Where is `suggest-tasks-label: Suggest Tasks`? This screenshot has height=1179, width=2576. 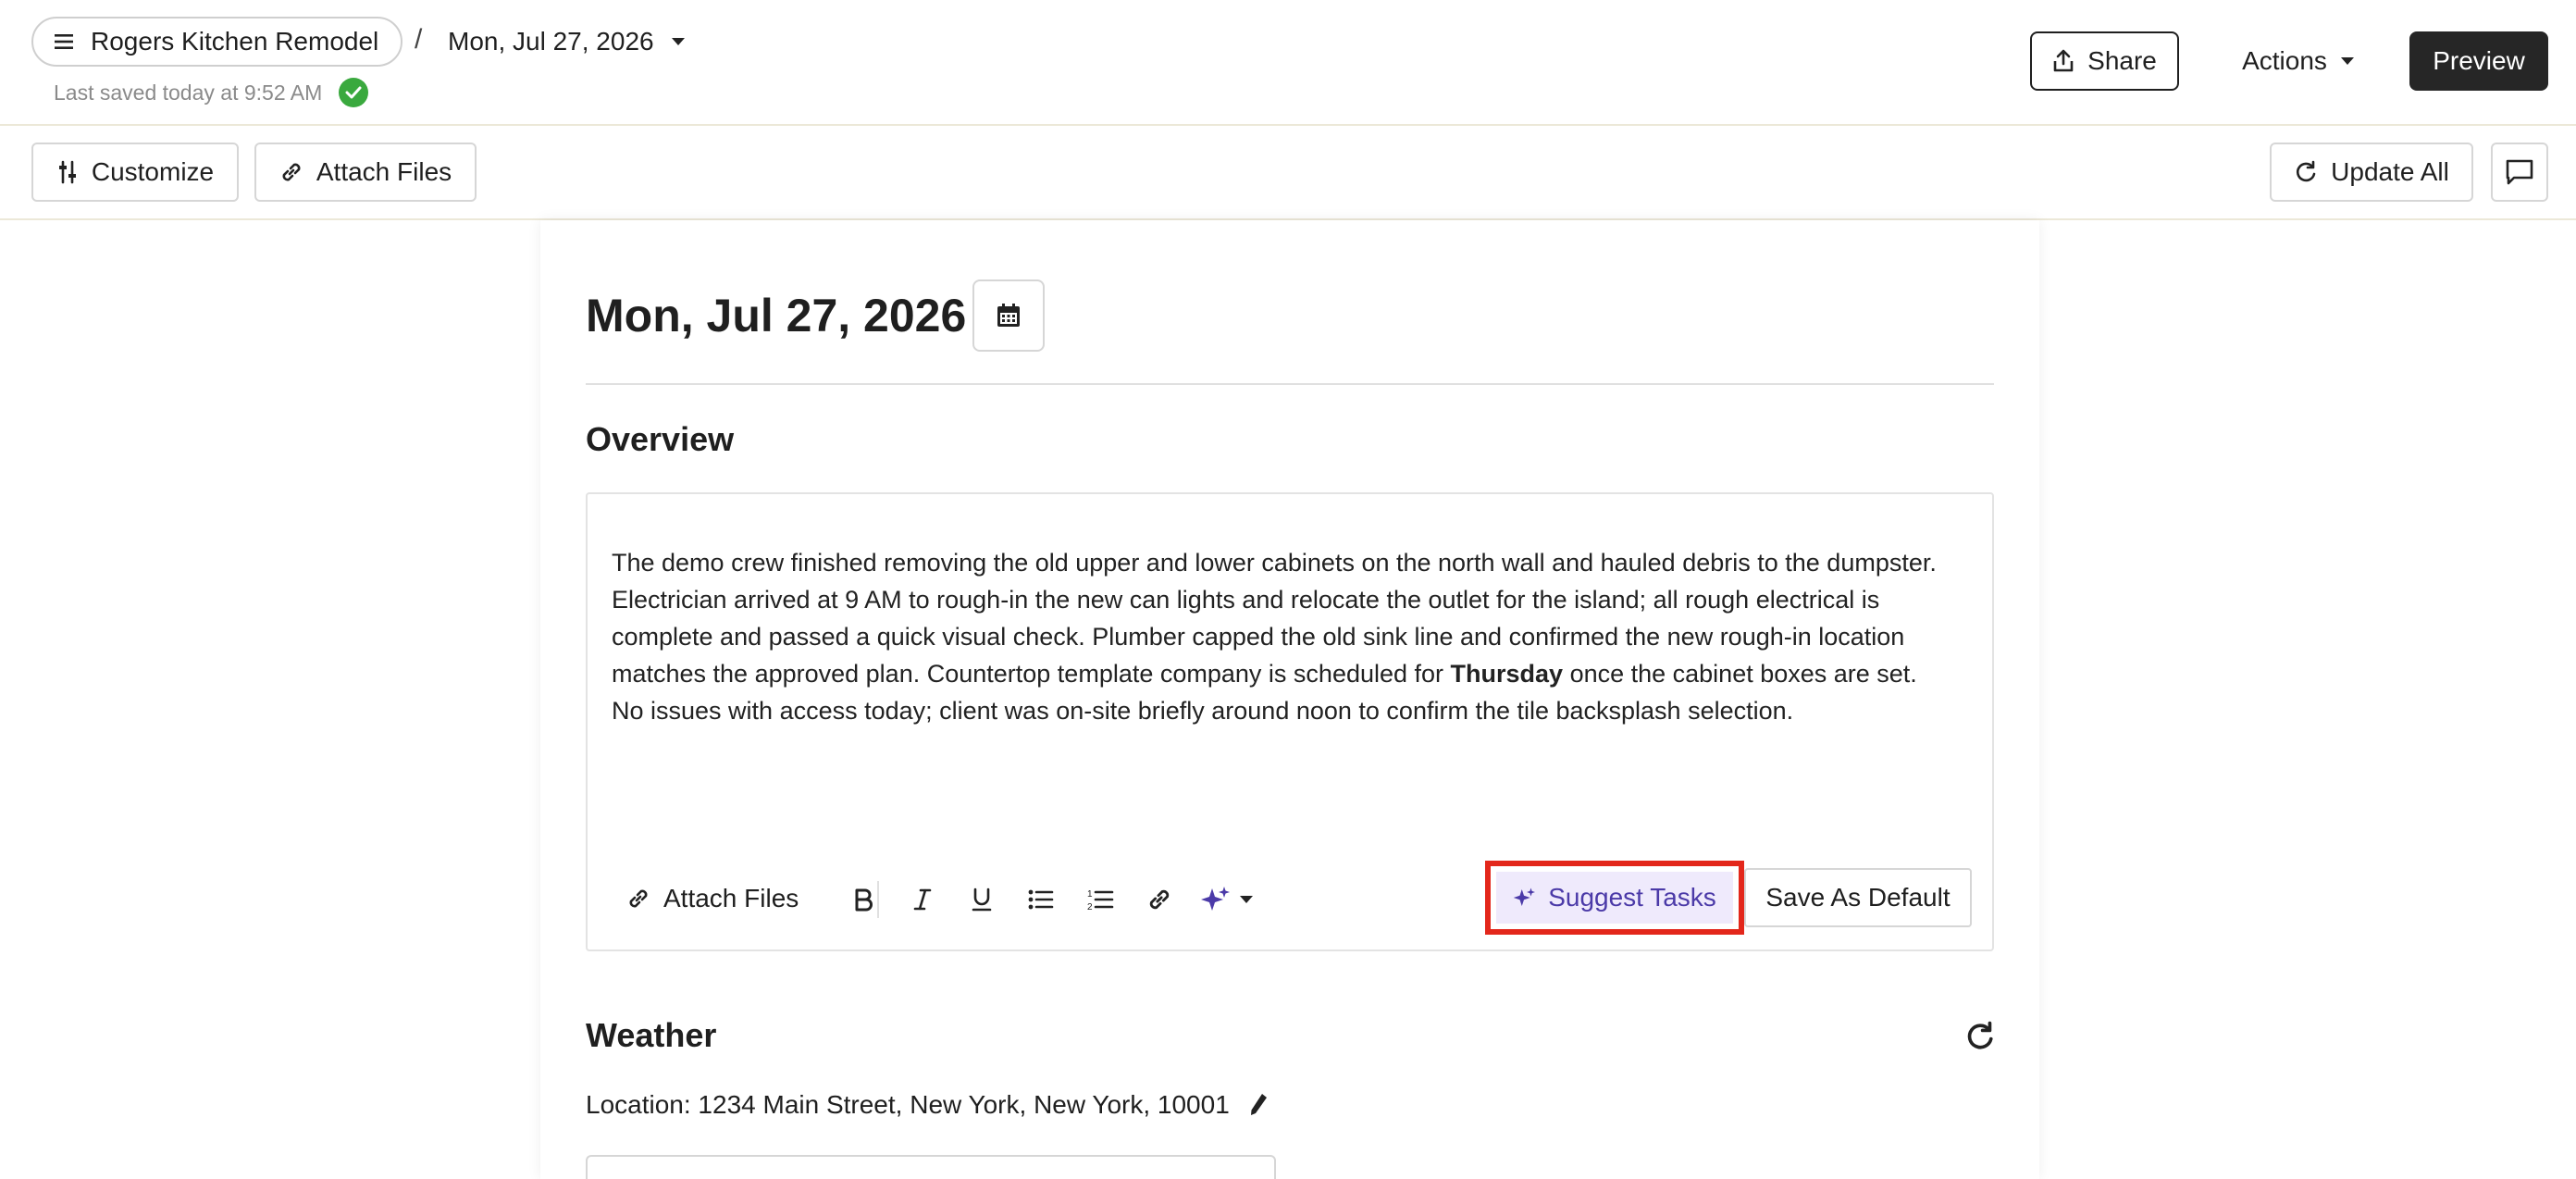 suggest-tasks-label: Suggest Tasks is located at coordinates (1632, 897).